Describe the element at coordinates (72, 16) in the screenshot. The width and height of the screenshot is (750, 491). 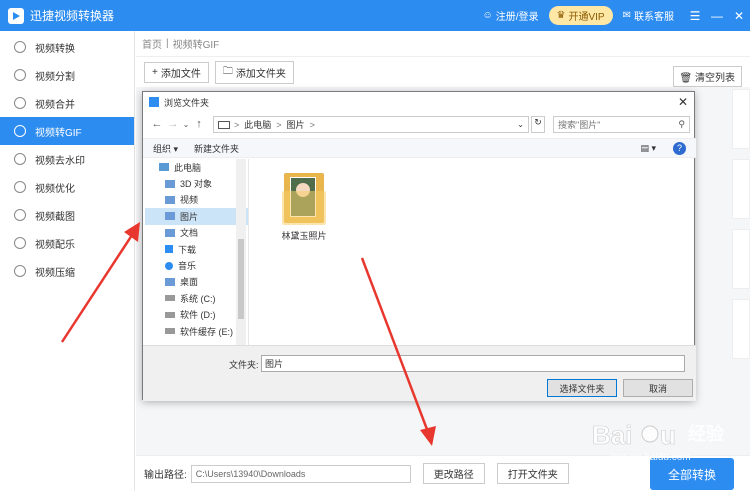
I see `app-title: 迅捷视频转换器` at that location.